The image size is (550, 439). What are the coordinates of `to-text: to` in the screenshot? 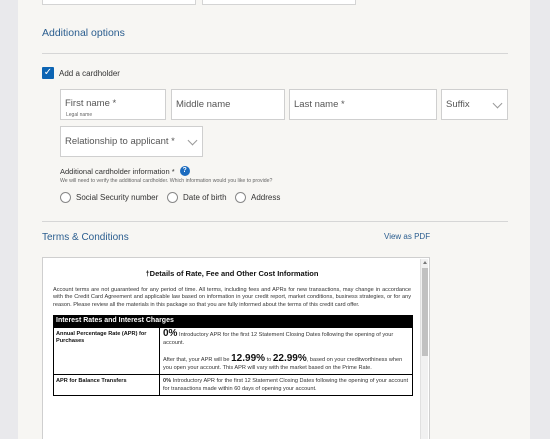 It's located at (269, 360).